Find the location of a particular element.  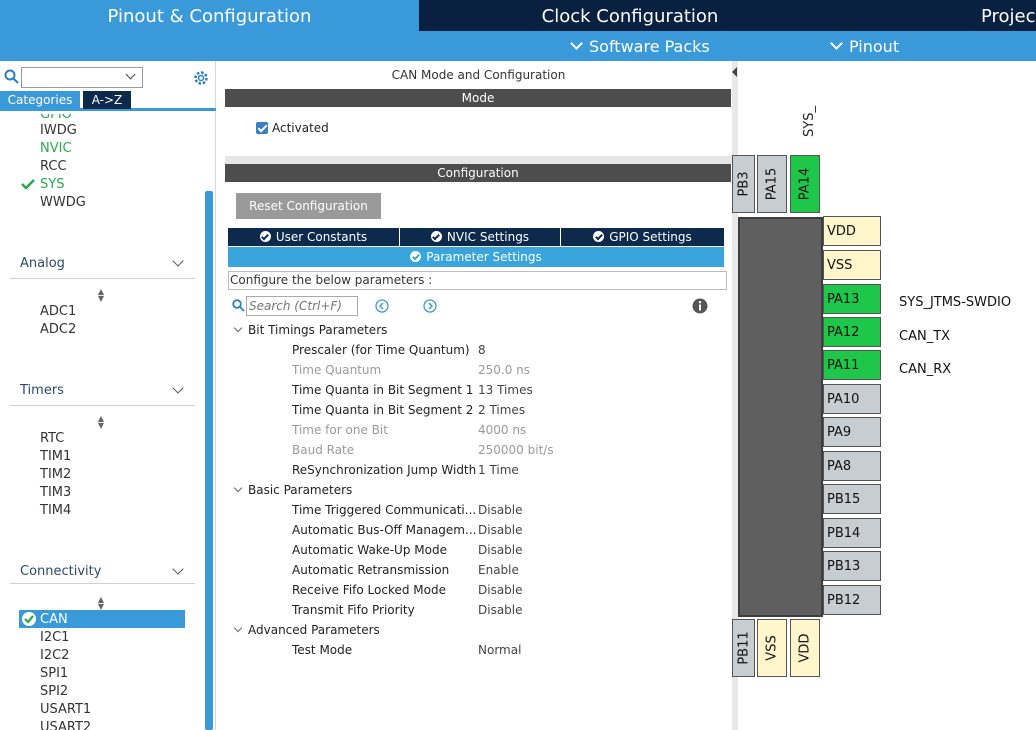

param-value: Enable is located at coordinates (498, 570).